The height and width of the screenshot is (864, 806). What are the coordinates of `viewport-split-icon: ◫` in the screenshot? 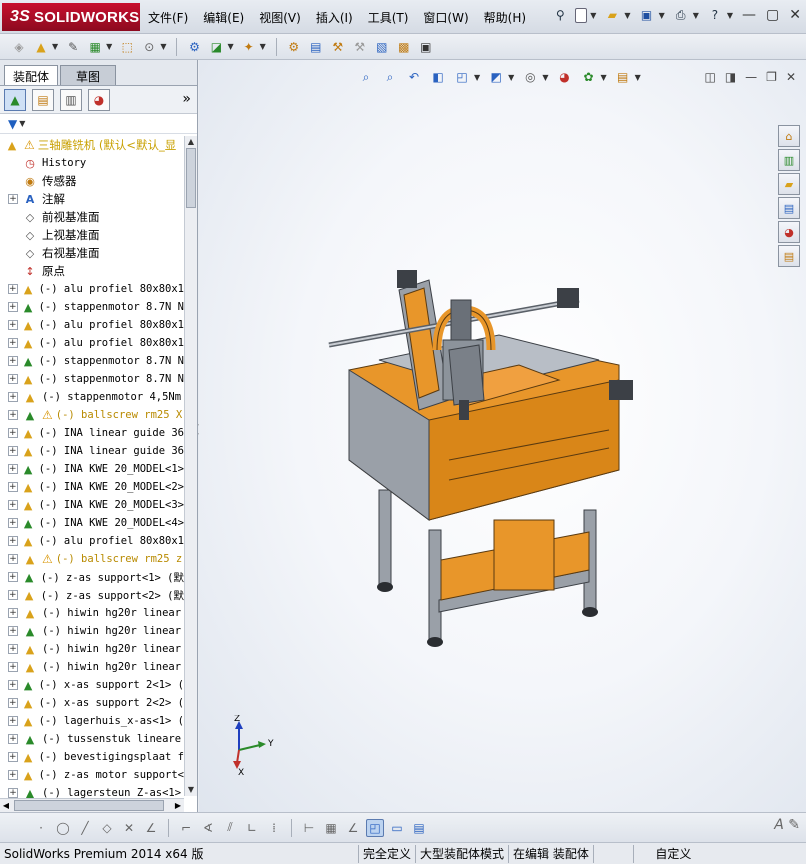 It's located at (709, 77).